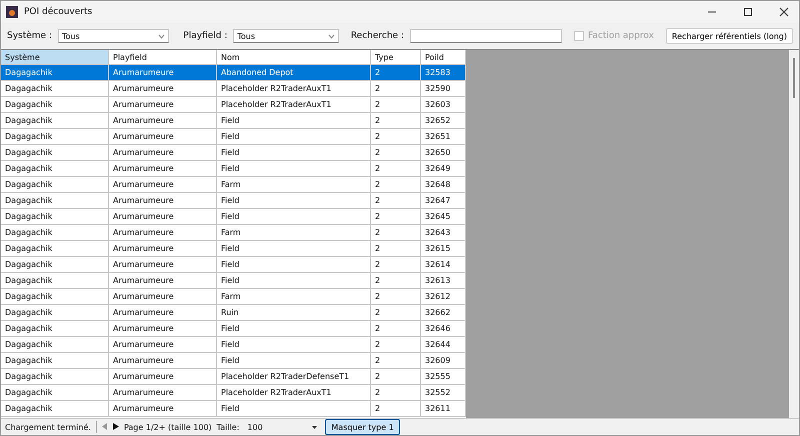 The width and height of the screenshot is (800, 436). Describe the element at coordinates (729, 36) in the screenshot. I see `reload-button: Recharger référentiels (long)` at that location.